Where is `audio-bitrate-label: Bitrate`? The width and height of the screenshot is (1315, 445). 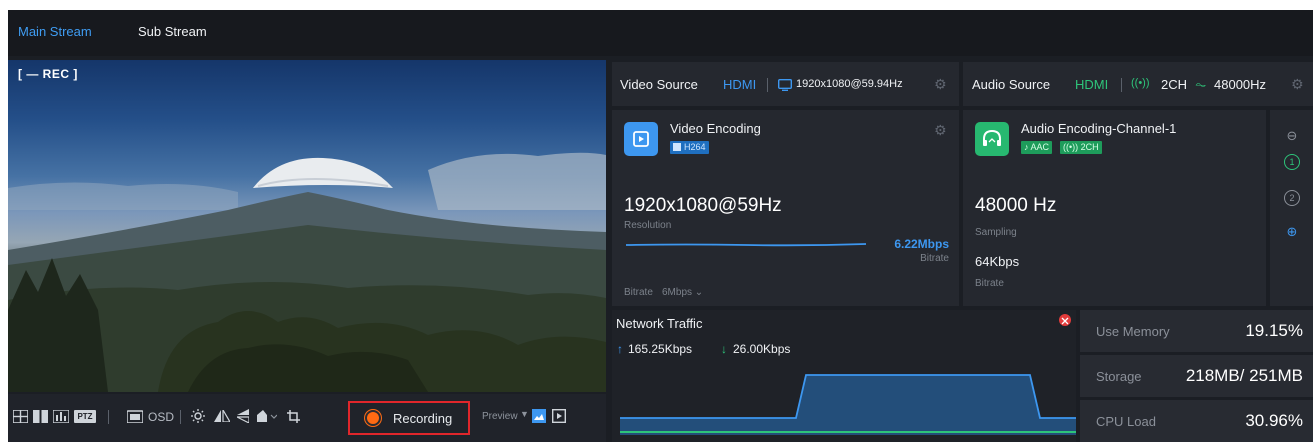 audio-bitrate-label: Bitrate is located at coordinates (989, 283).